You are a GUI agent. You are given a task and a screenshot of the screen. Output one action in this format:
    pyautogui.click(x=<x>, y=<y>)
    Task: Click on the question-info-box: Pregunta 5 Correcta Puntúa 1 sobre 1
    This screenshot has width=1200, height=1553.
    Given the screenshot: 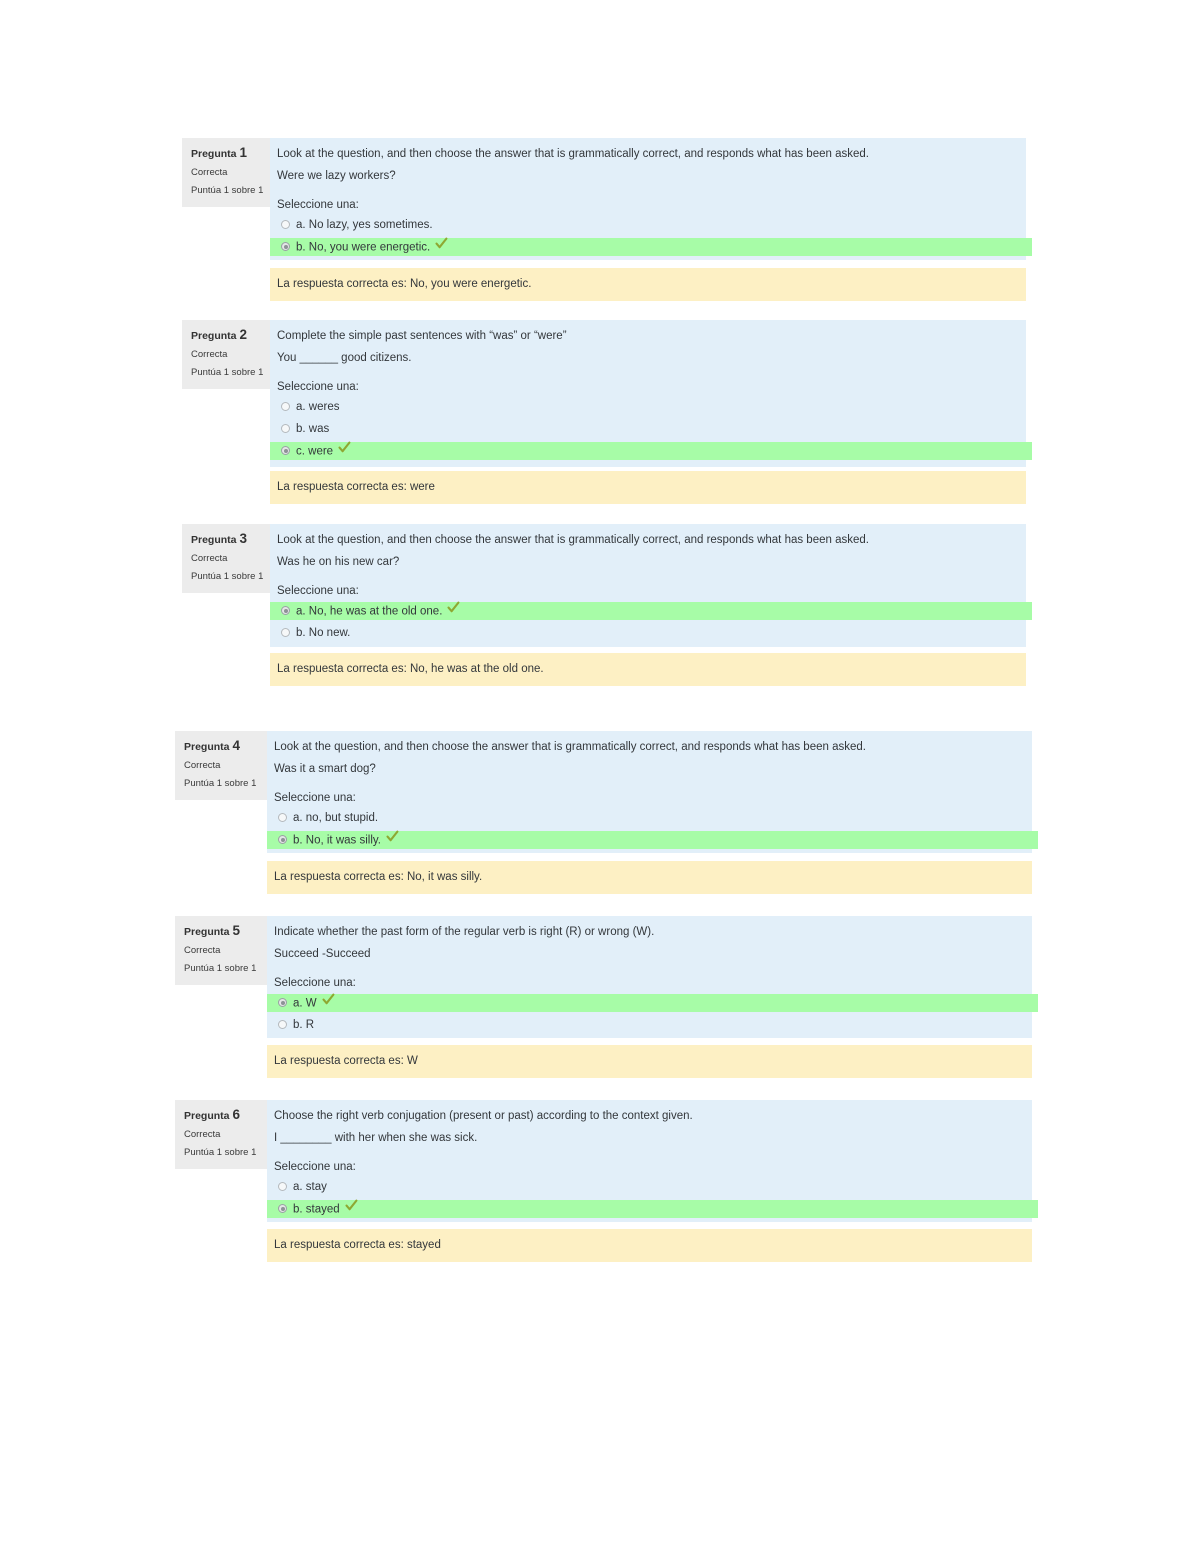 What is the action you would take?
    pyautogui.click(x=224, y=950)
    